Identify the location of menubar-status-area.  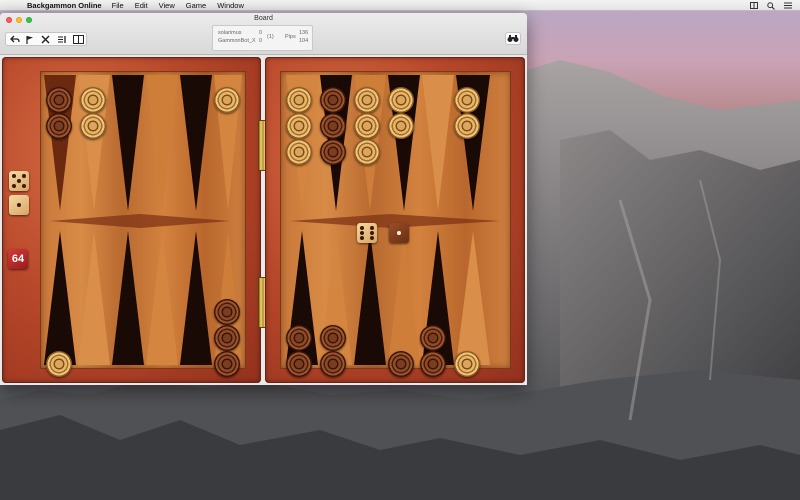
(771, 5).